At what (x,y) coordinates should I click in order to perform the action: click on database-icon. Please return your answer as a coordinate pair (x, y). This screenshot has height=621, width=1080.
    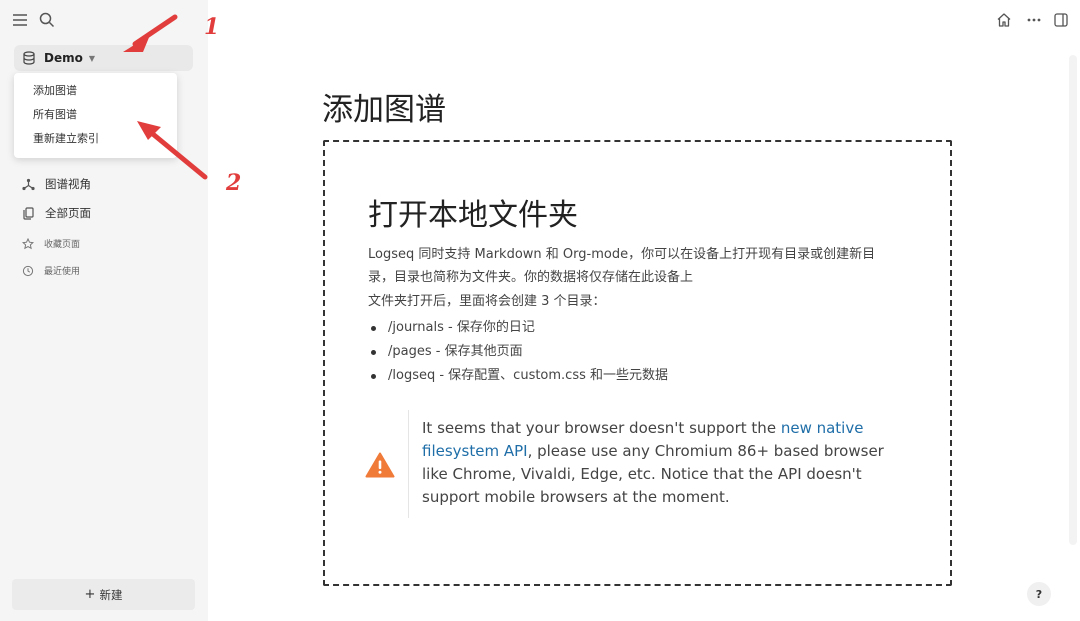
    Looking at the image, I should click on (29, 58).